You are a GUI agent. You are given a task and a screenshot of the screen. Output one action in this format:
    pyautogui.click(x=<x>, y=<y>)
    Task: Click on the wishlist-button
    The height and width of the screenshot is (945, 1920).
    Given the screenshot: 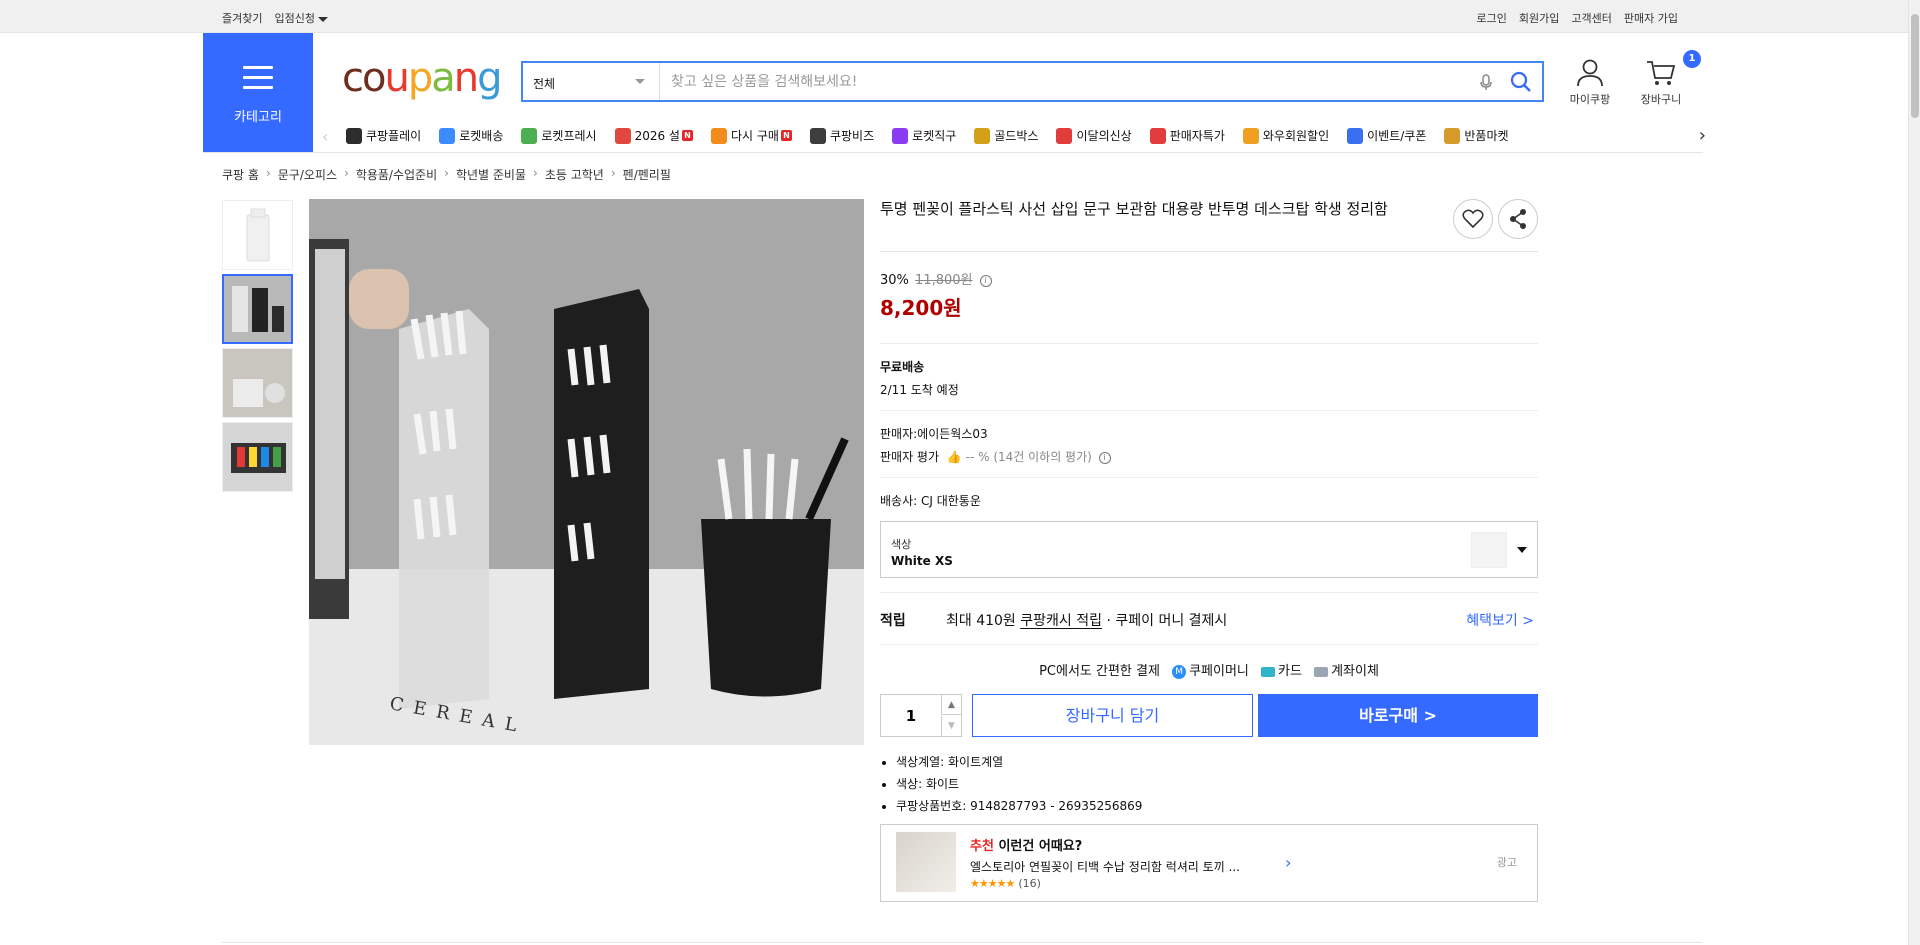 What is the action you would take?
    pyautogui.click(x=1473, y=219)
    